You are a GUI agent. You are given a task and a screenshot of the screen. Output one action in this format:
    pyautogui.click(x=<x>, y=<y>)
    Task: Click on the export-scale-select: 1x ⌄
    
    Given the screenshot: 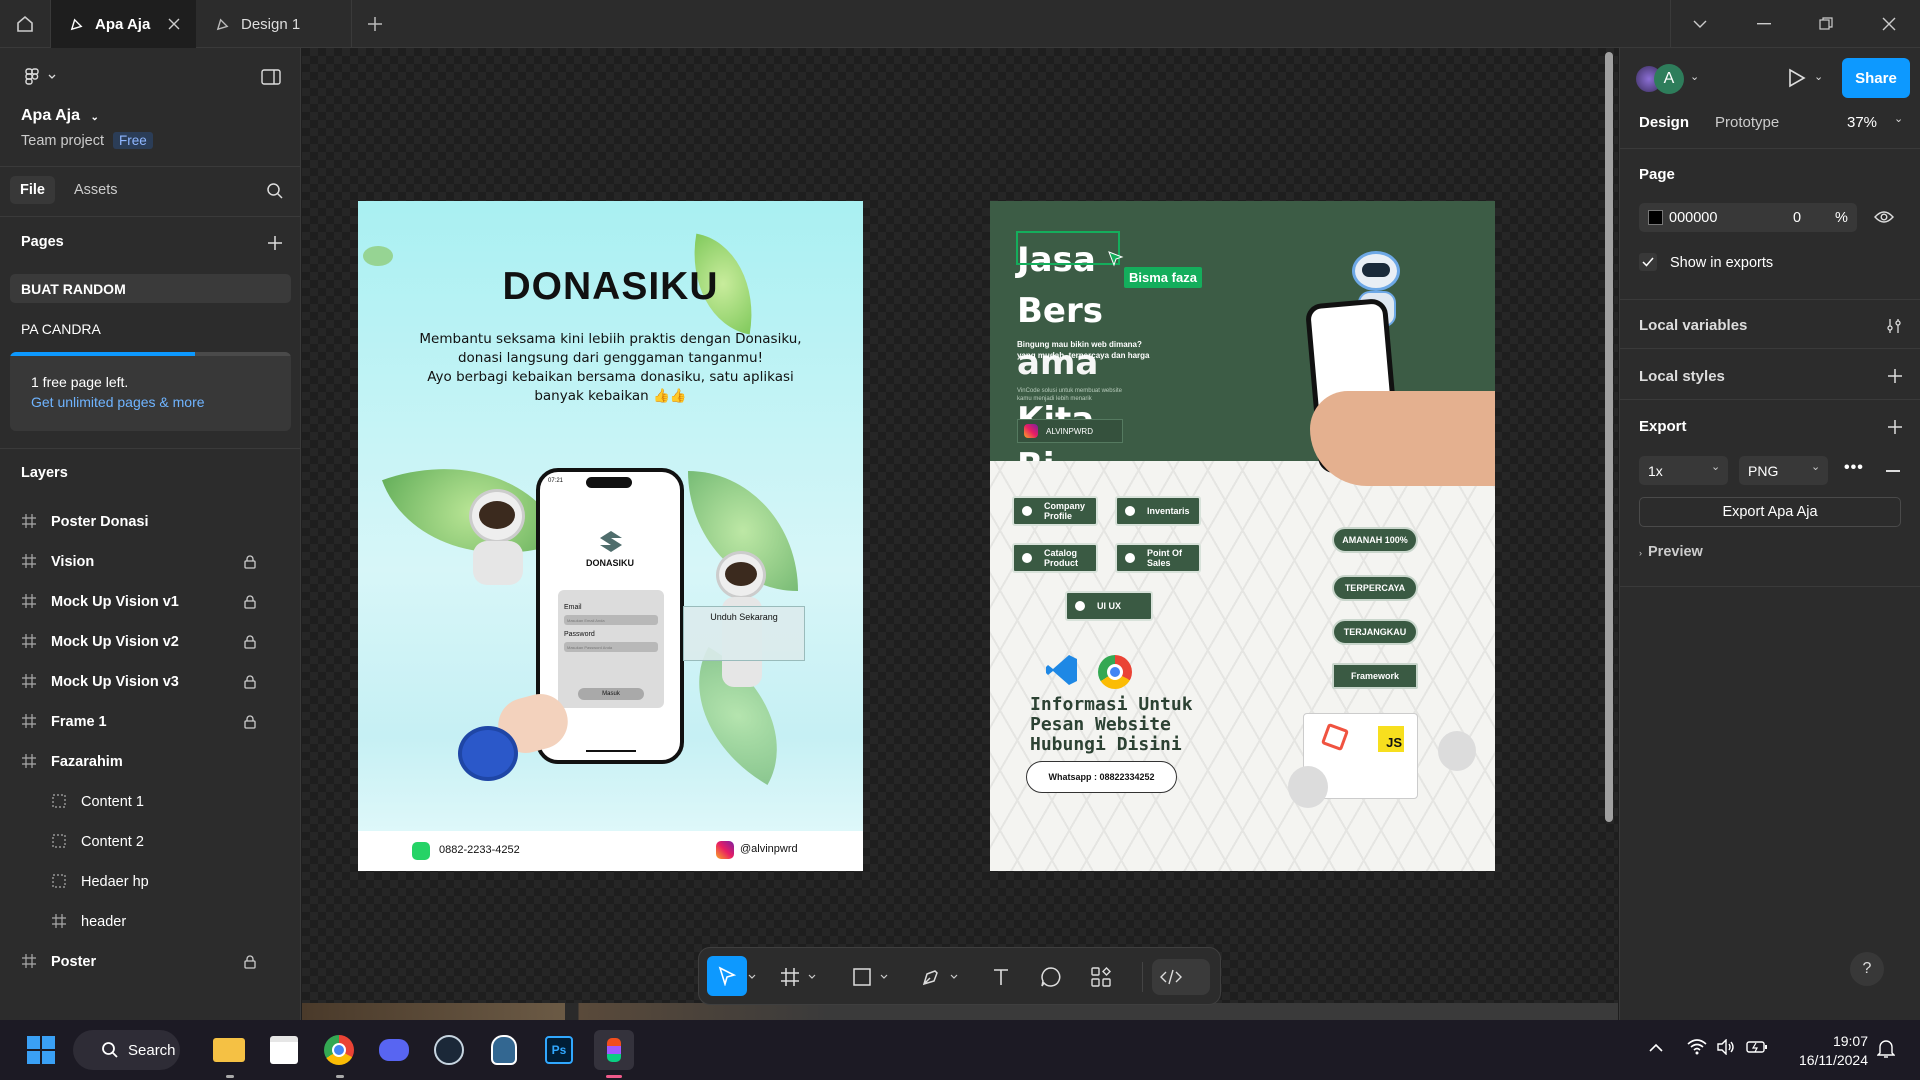 What is the action you would take?
    pyautogui.click(x=1683, y=470)
    